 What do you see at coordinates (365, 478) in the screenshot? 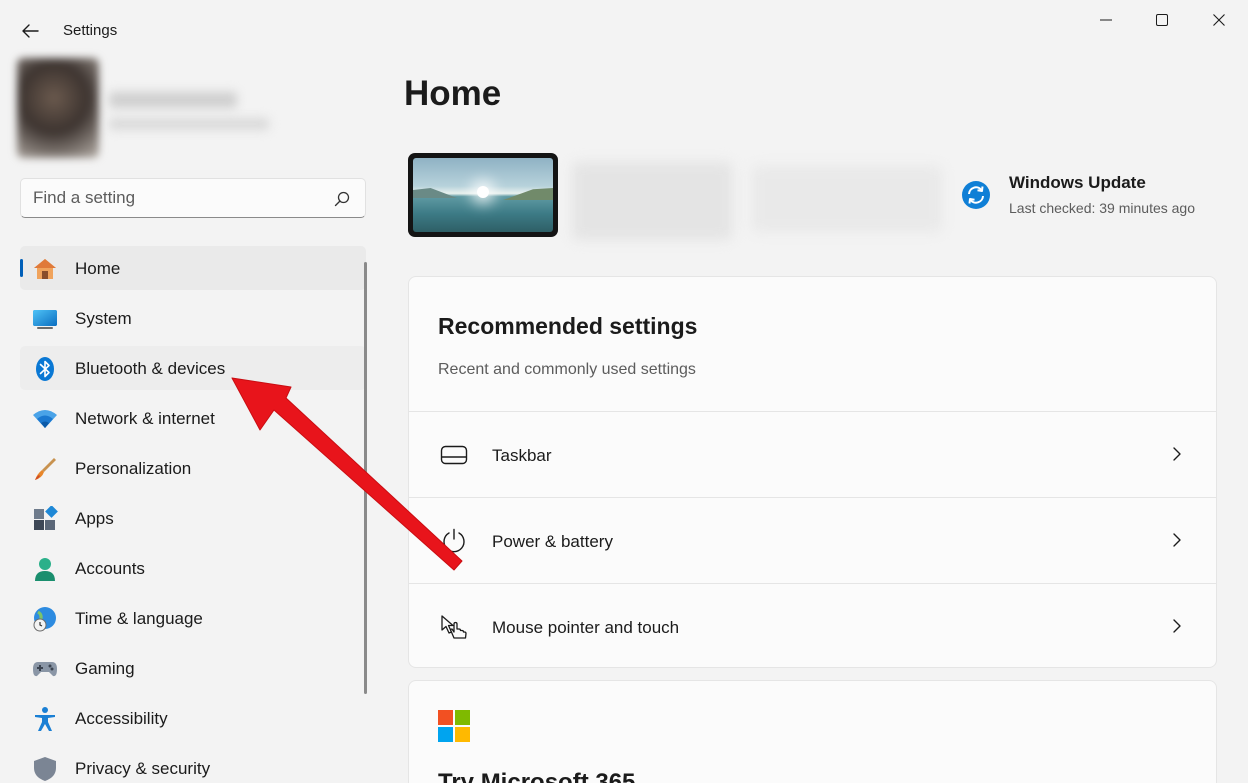
I see `sidebar-scrollbar` at bounding box center [365, 478].